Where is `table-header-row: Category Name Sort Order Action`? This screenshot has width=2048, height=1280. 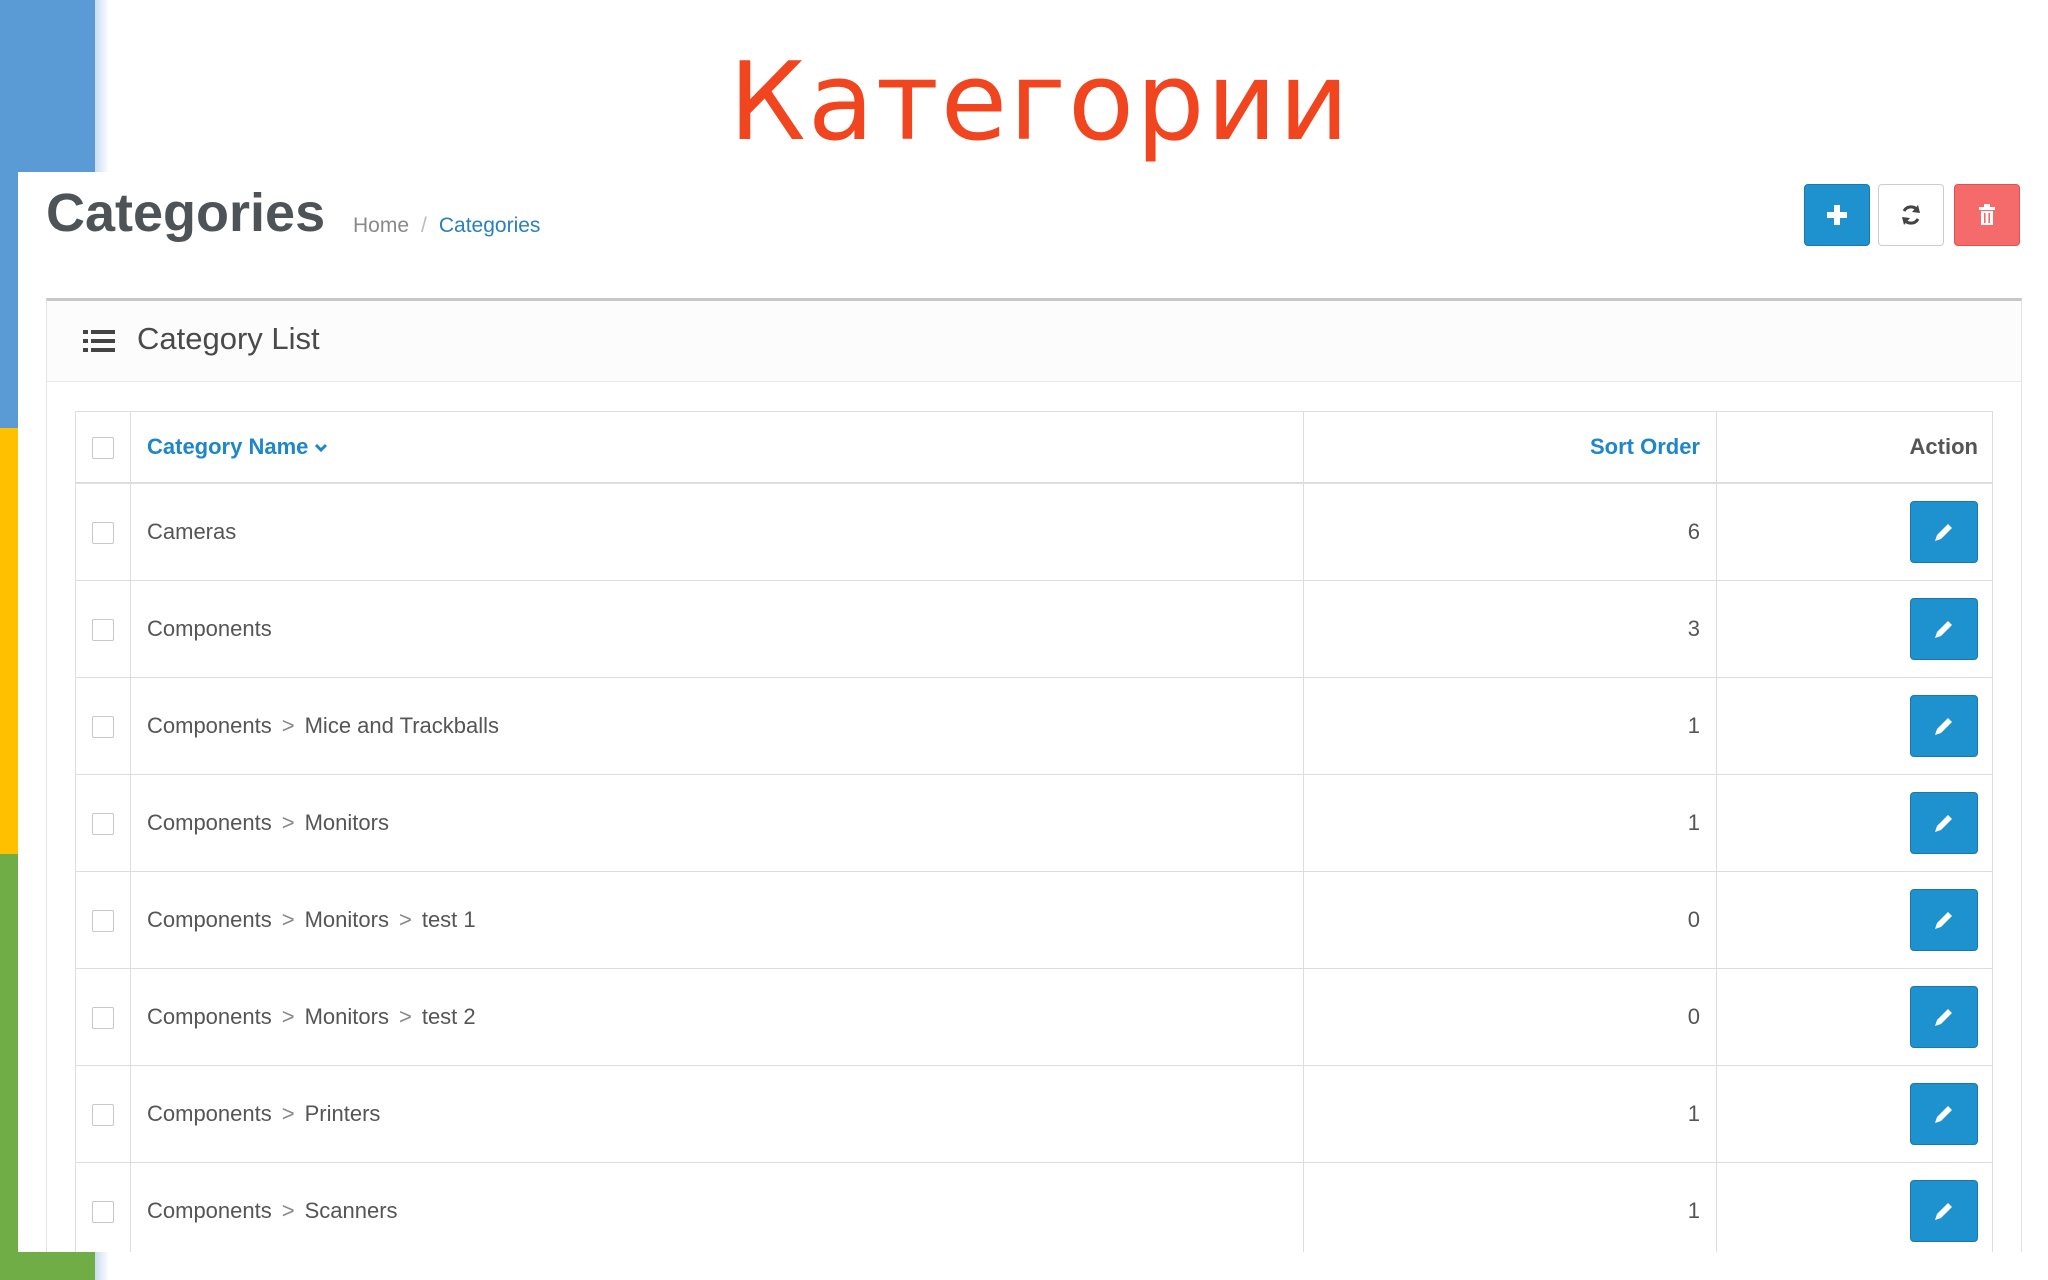
table-header-row: Category Name Sort Order Action is located at coordinates (1034, 447).